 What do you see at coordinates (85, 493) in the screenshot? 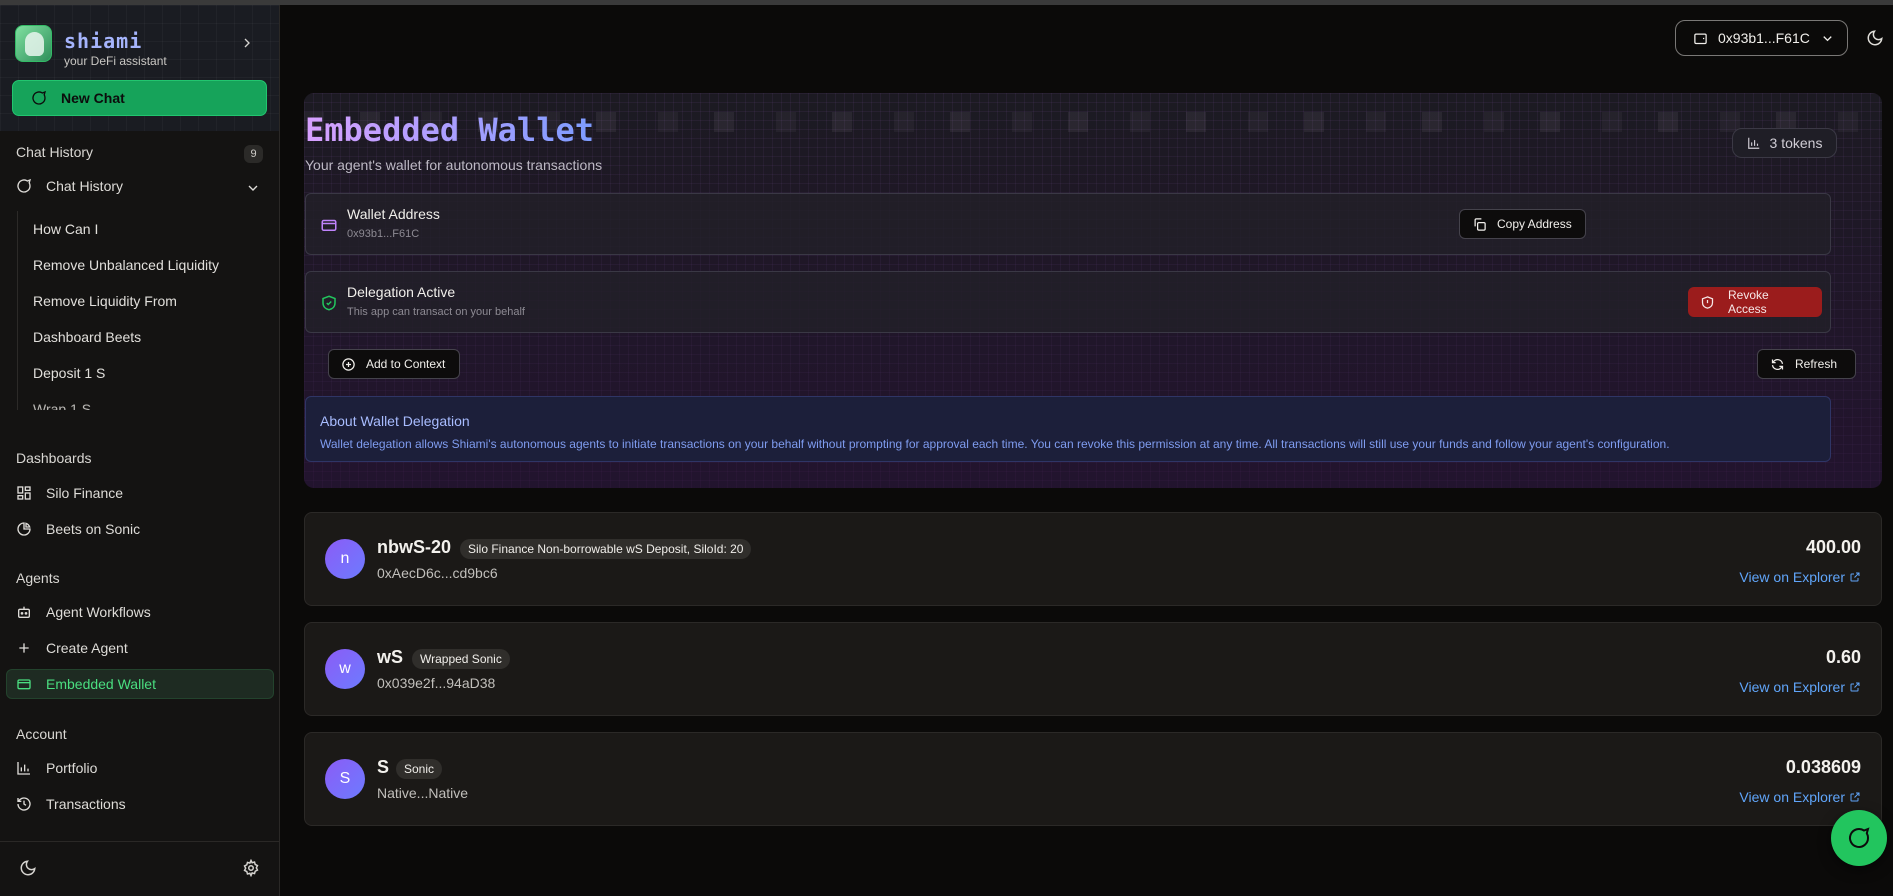
I see `sidebar-item-label: Silo Finance` at bounding box center [85, 493].